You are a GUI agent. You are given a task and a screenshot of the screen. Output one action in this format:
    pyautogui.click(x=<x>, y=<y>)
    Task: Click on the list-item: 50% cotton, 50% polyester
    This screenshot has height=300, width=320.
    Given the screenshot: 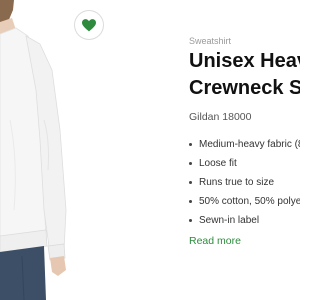 What is the action you would take?
    pyautogui.click(x=244, y=201)
    